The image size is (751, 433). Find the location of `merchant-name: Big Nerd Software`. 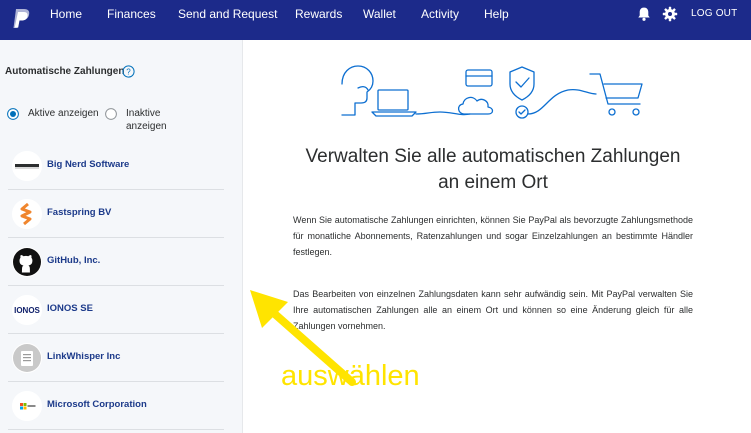

merchant-name: Big Nerd Software is located at coordinates (88, 164).